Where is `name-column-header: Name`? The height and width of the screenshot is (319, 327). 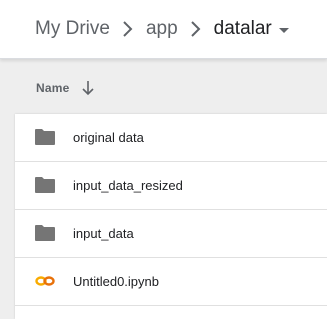 name-column-header: Name is located at coordinates (52, 88).